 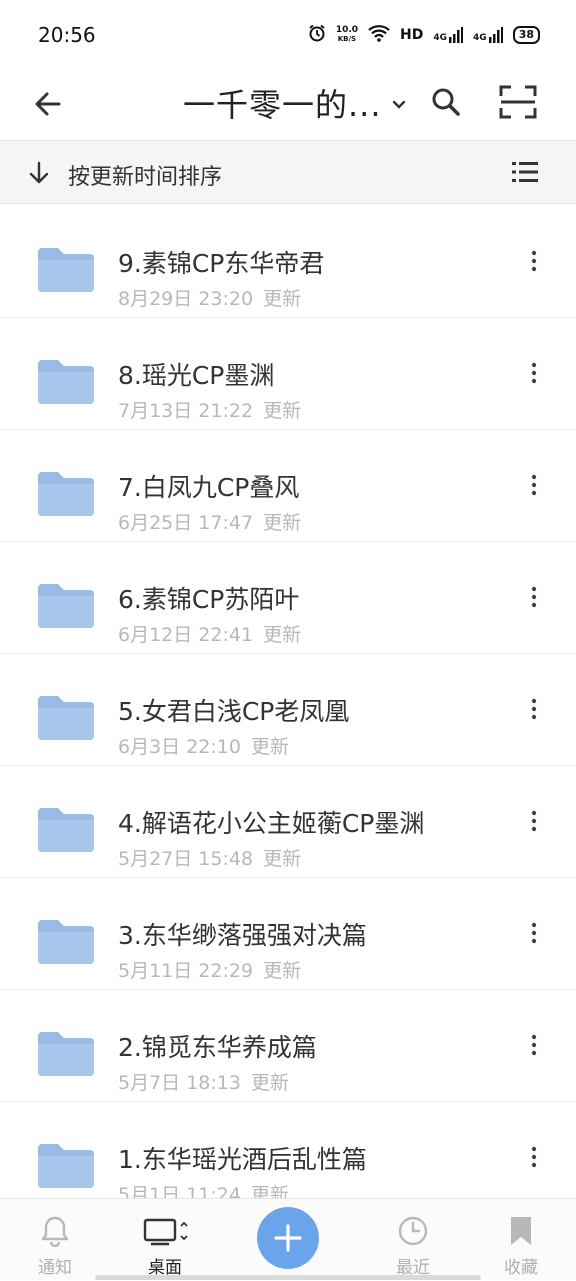 I want to click on nav-desktop: 桌面, so click(x=165, y=1240).